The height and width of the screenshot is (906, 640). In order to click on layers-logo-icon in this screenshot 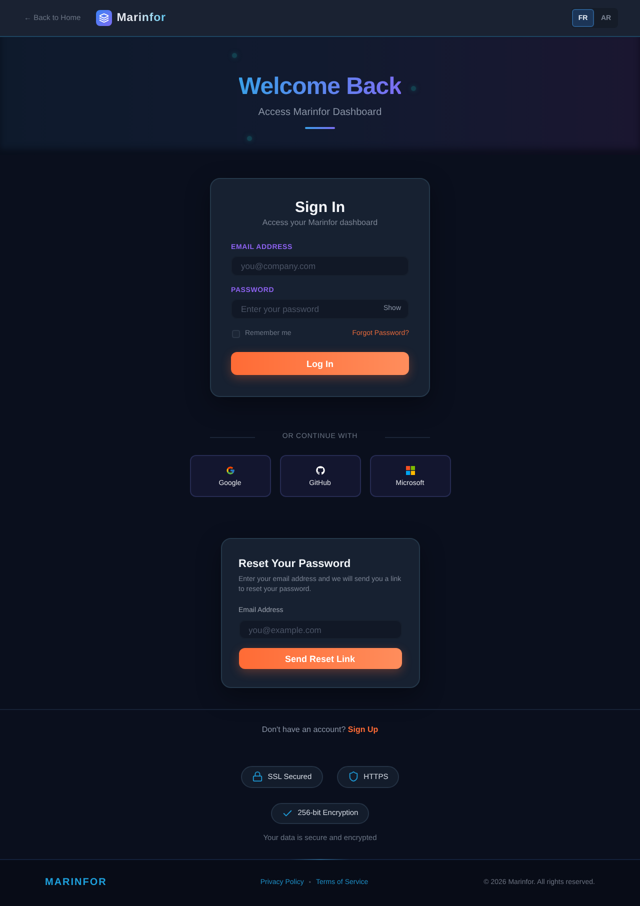, I will do `click(104, 18)`.